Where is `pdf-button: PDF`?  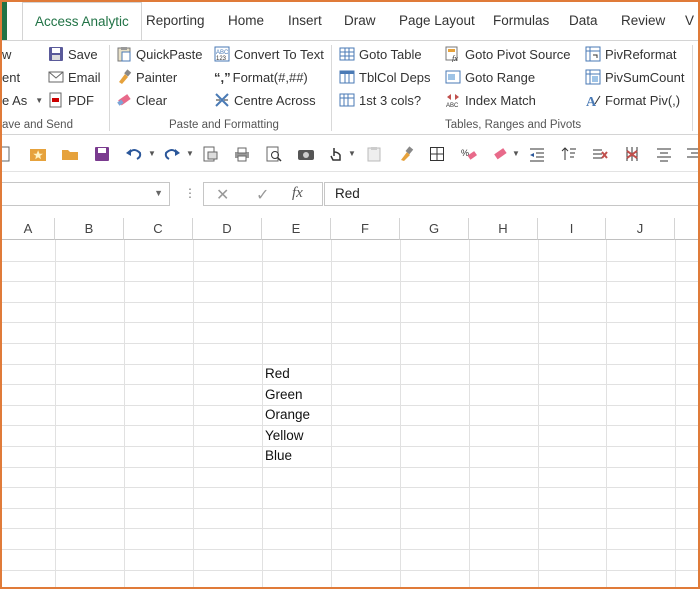 pdf-button: PDF is located at coordinates (71, 100).